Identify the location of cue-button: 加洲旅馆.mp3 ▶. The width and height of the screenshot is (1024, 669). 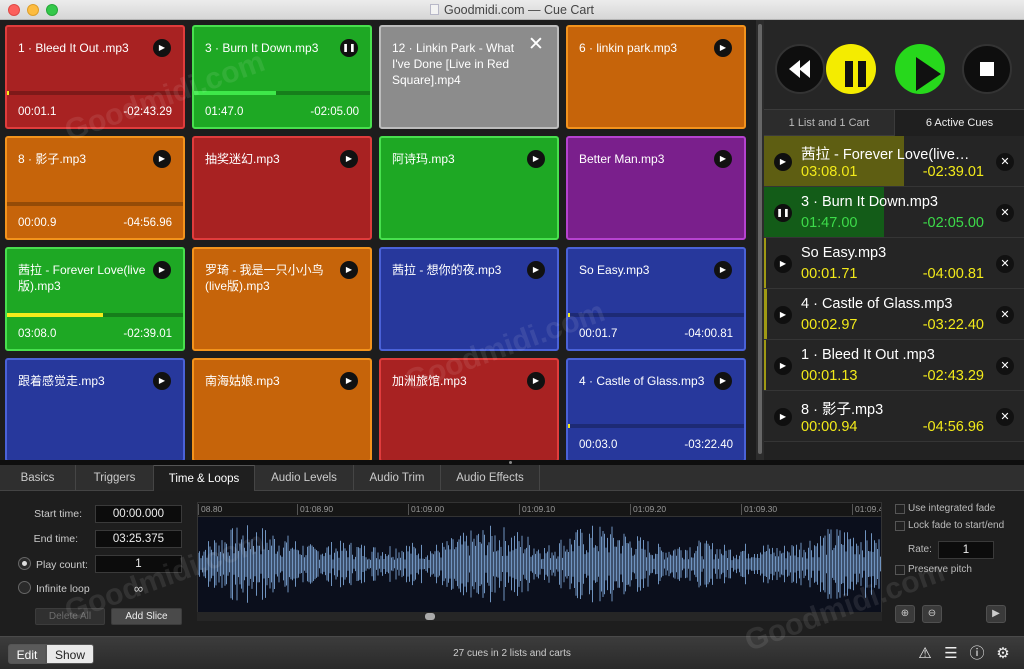
(469, 409).